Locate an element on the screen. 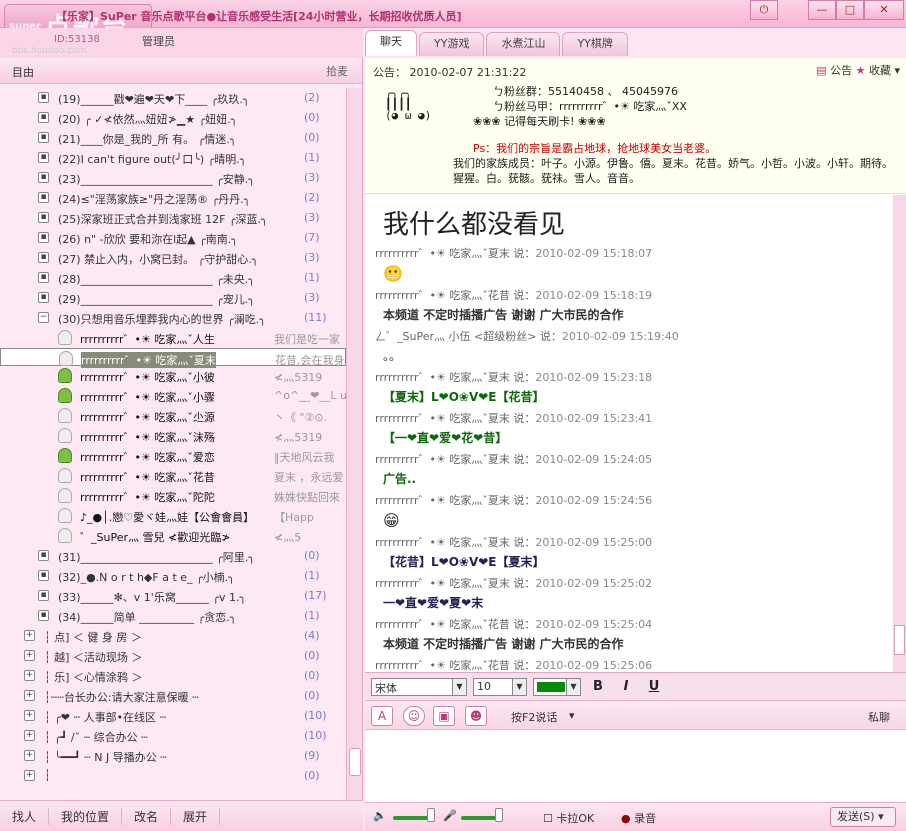 The image size is (906, 831). channel-row: ▪ (22)I can't figure out(╯口╰) ╭晴明.╮ (1) is located at coordinates (173, 158).